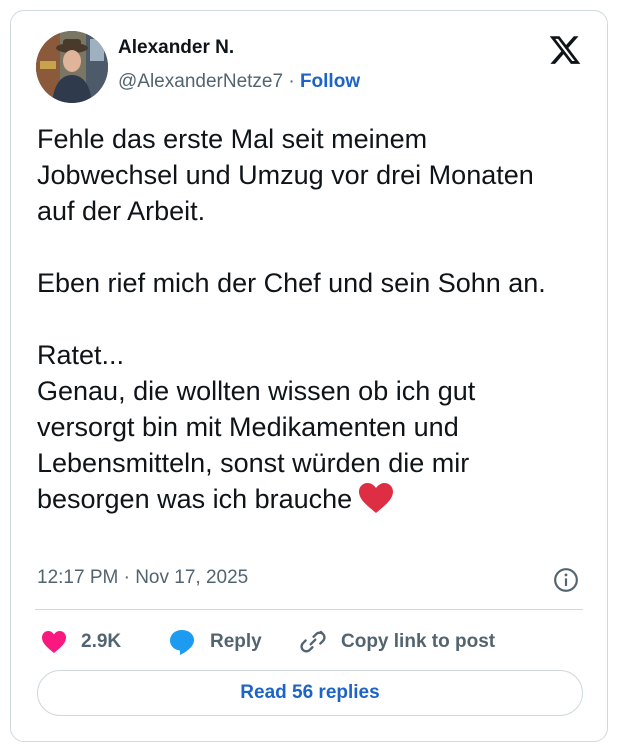 The image size is (620, 754). I want to click on heart-icon, so click(54, 642).